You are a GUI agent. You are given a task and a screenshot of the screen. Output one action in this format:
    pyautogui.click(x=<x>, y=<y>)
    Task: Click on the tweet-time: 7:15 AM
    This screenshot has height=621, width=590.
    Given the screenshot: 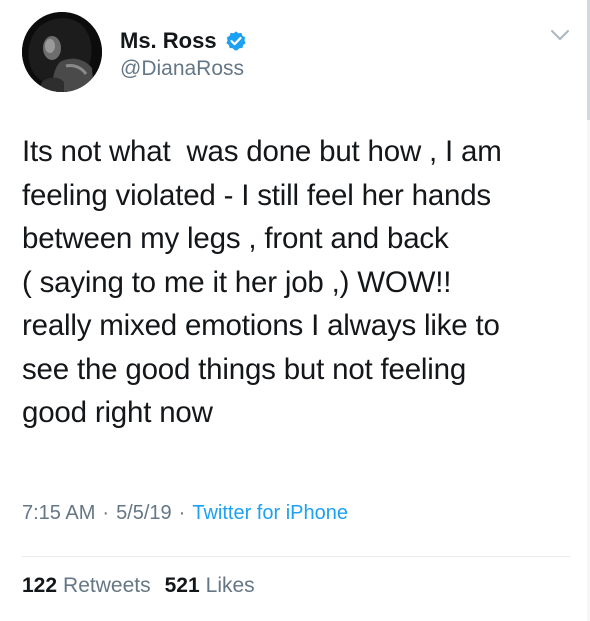 What is the action you would take?
    pyautogui.click(x=58, y=513)
    